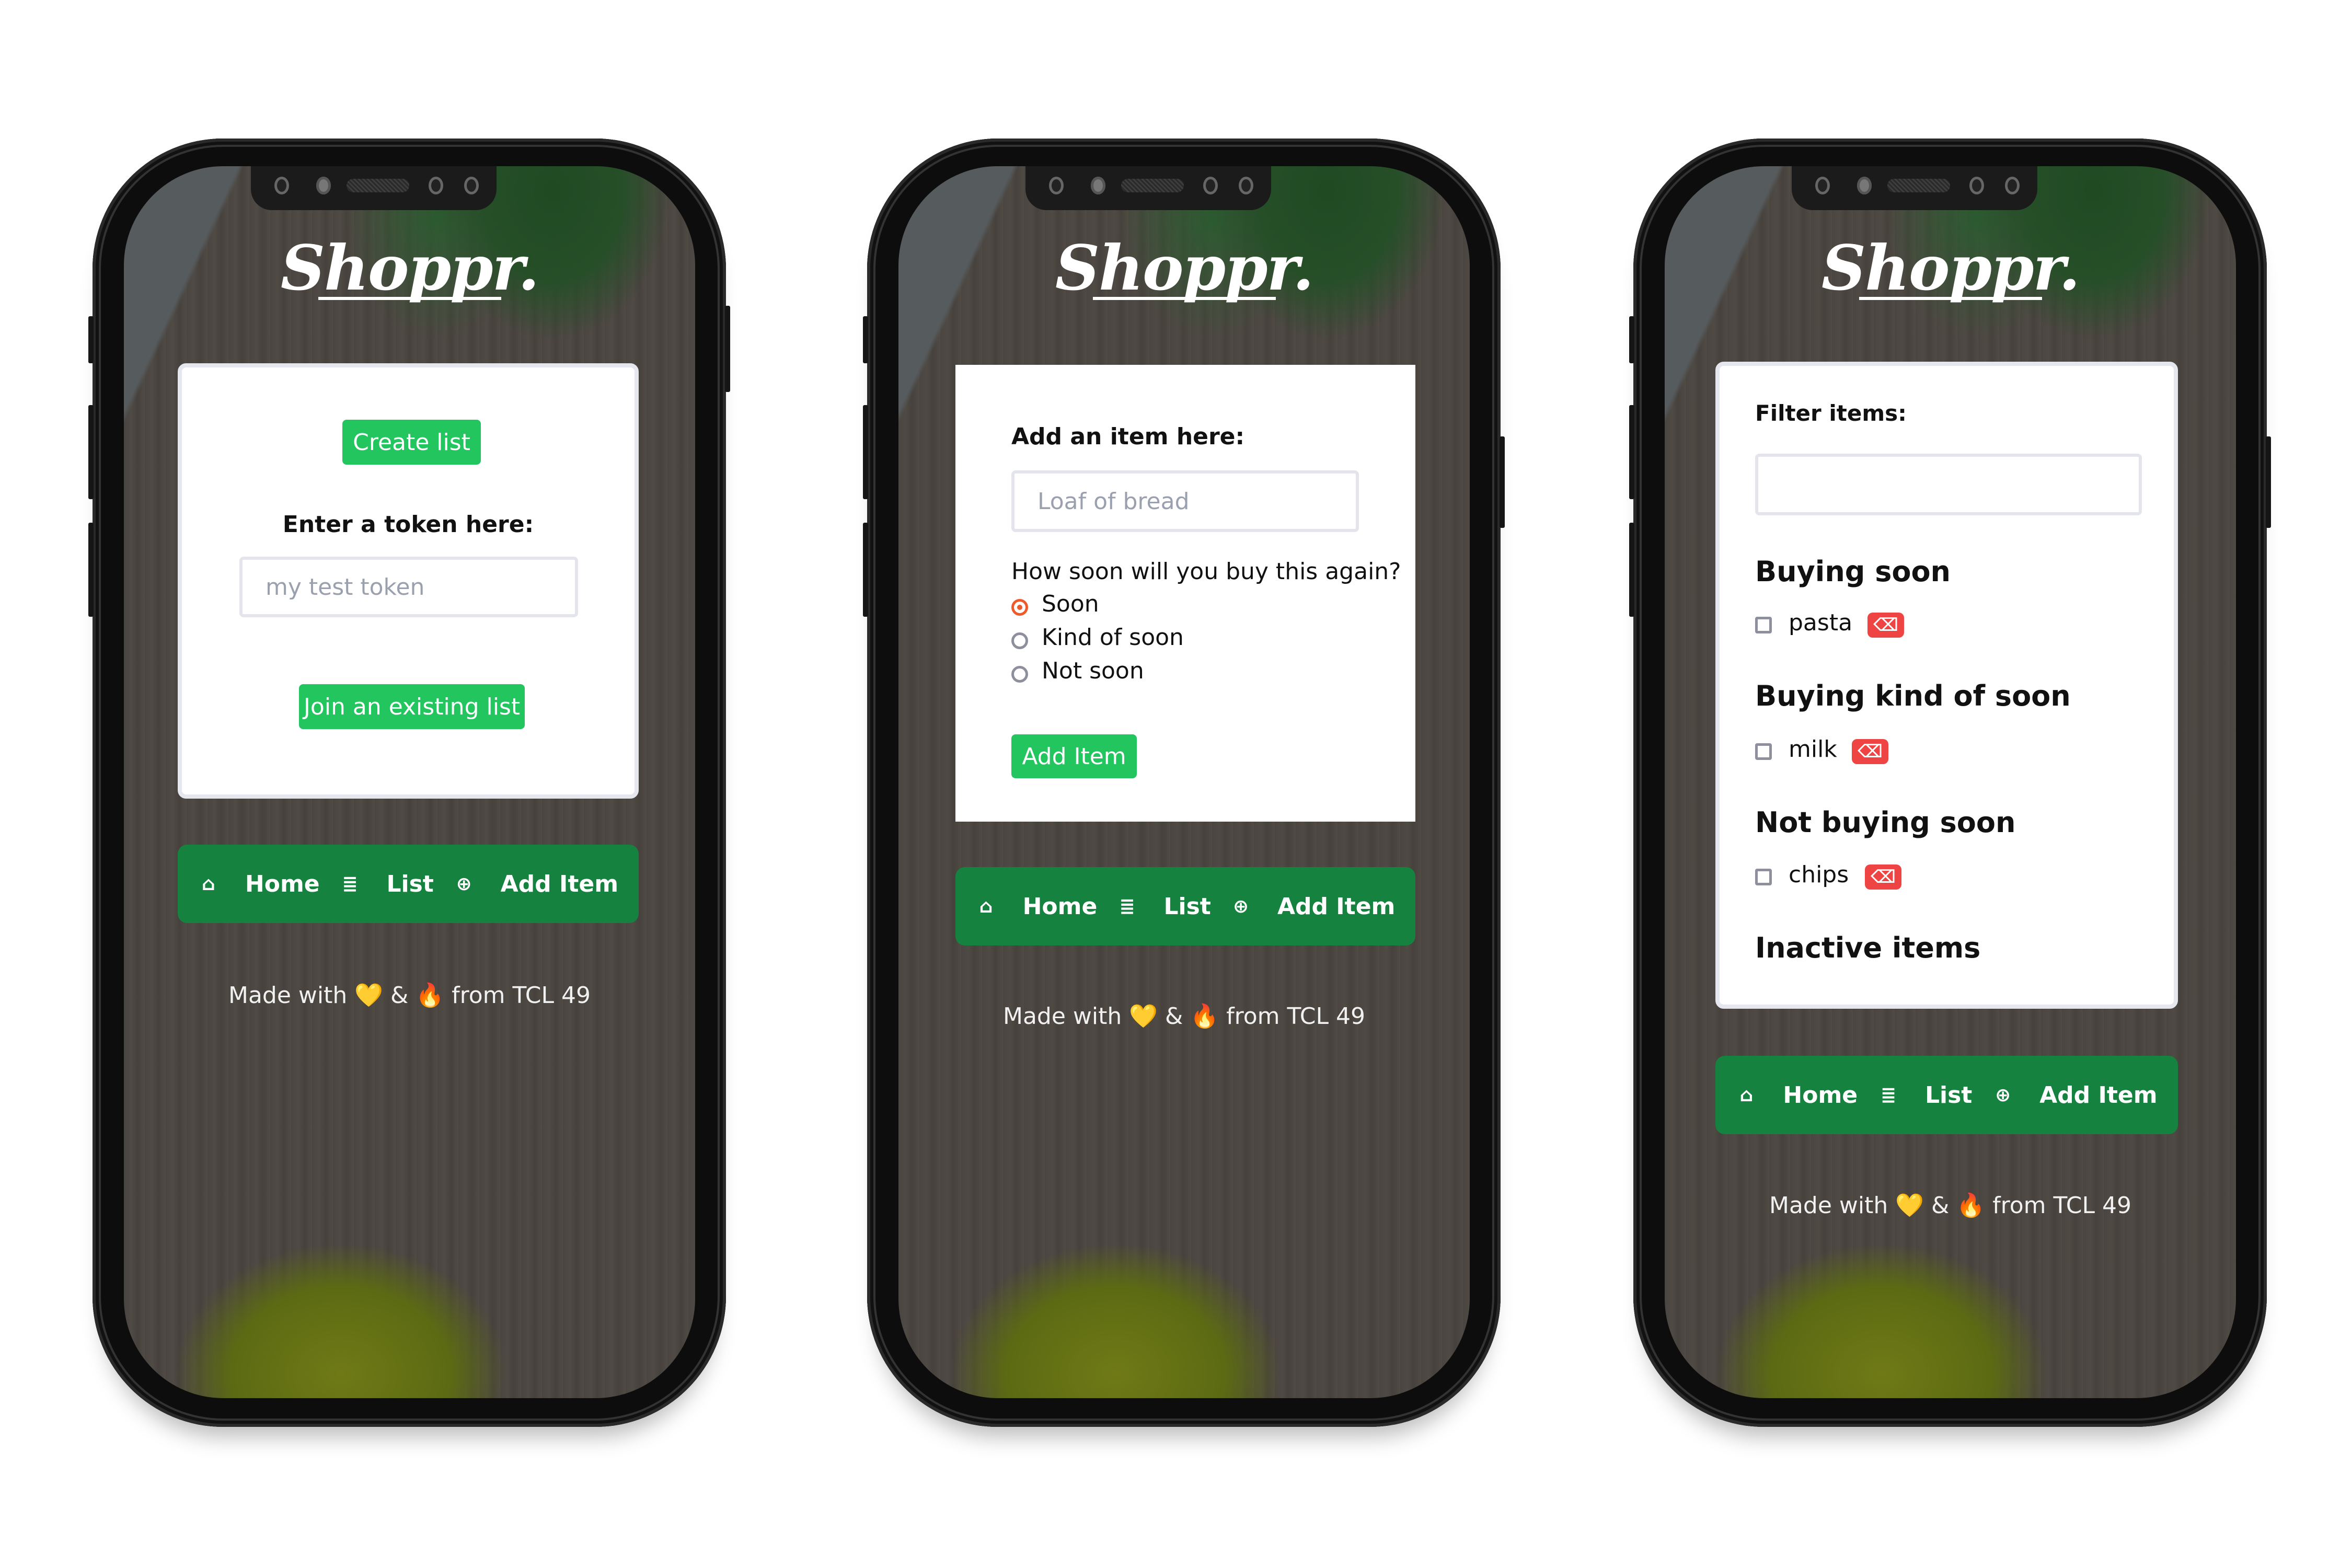 This screenshot has width=2352, height=1568. What do you see at coordinates (1868, 947) in the screenshot?
I see `section-heading-inactive-items: Inactive items` at bounding box center [1868, 947].